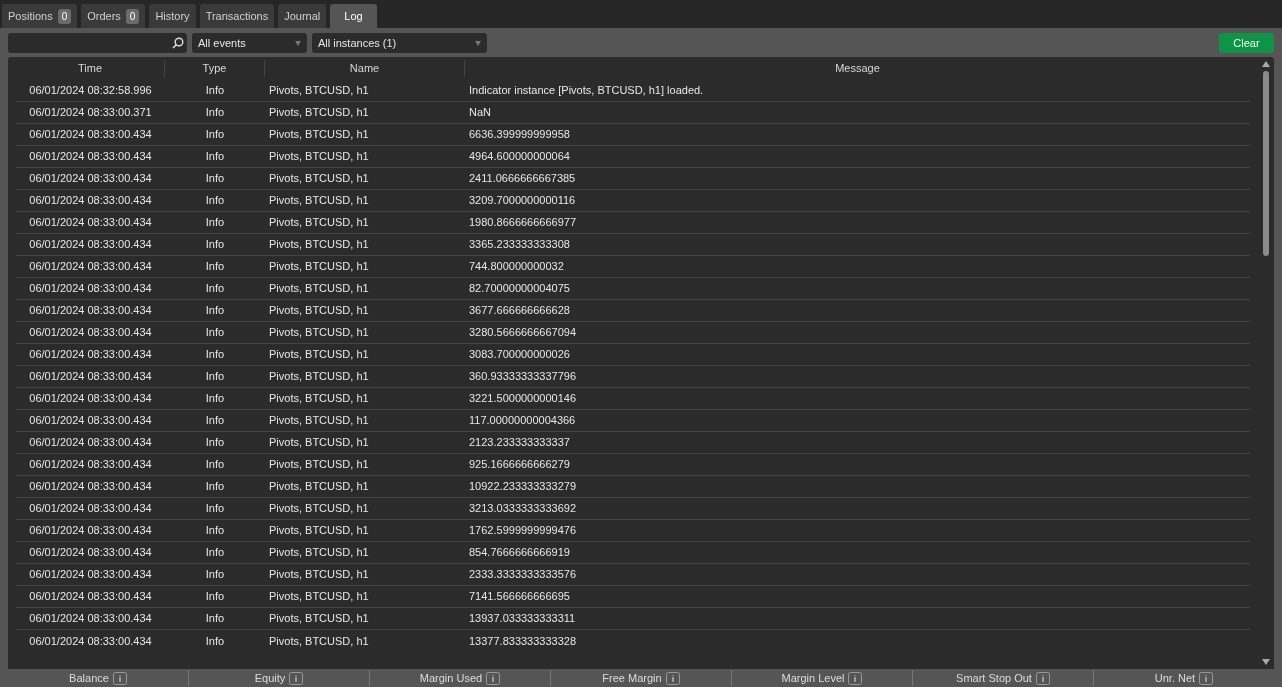 The height and width of the screenshot is (687, 1282). Describe the element at coordinates (523, 487) in the screenshot. I see `table-cell-text: 10922.233333333279` at that location.